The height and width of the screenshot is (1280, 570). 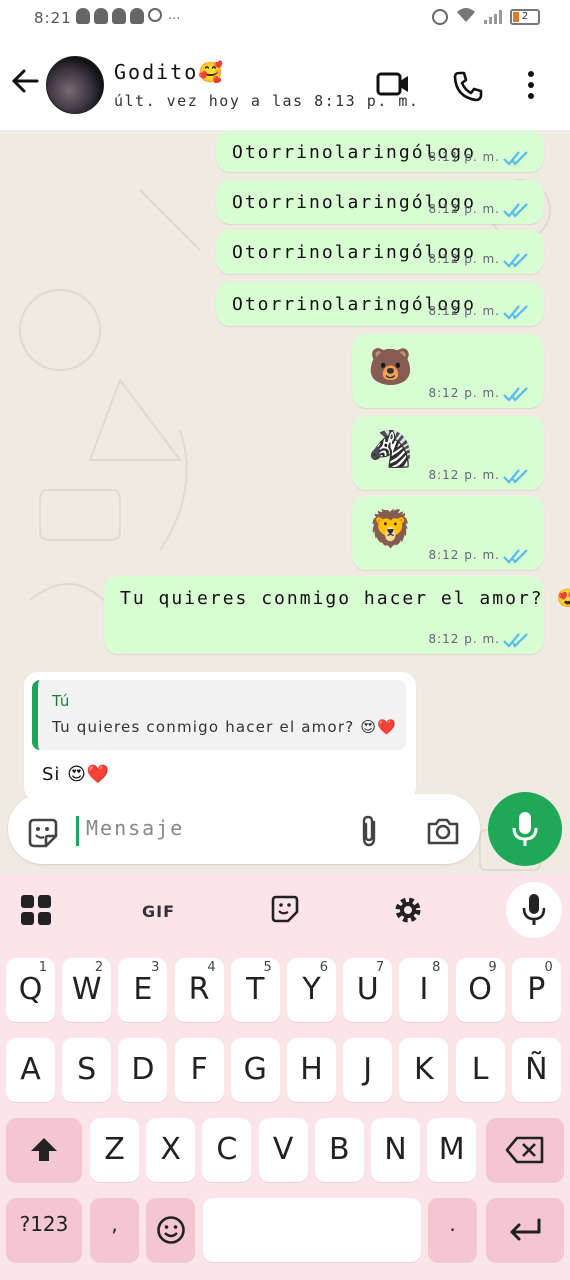 What do you see at coordinates (36, 912) in the screenshot?
I see `apps-grid-icon` at bounding box center [36, 912].